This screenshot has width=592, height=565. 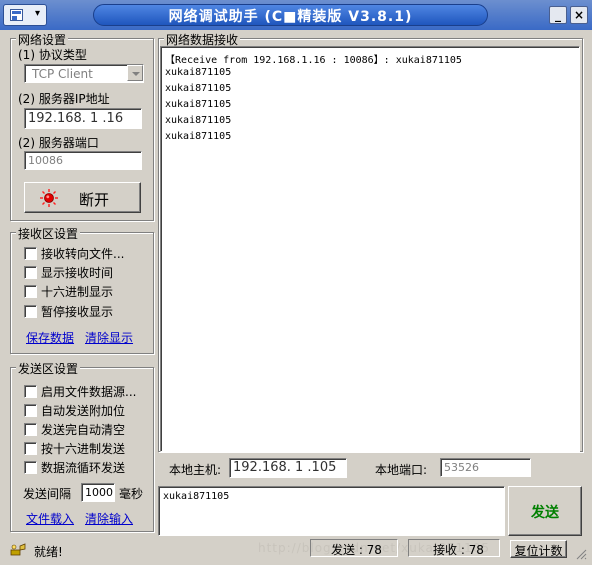 I want to click on local-host-field: 192.168. 1 .105, so click(x=288, y=468).